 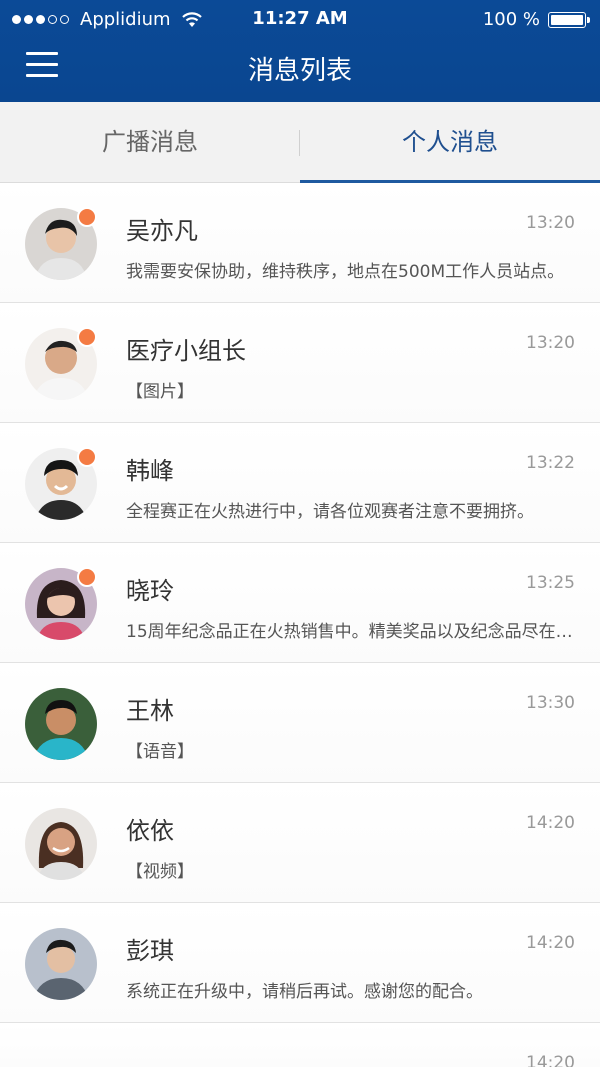 What do you see at coordinates (300, 843) in the screenshot?
I see `list-item: 依依 14:20 【视频】` at bounding box center [300, 843].